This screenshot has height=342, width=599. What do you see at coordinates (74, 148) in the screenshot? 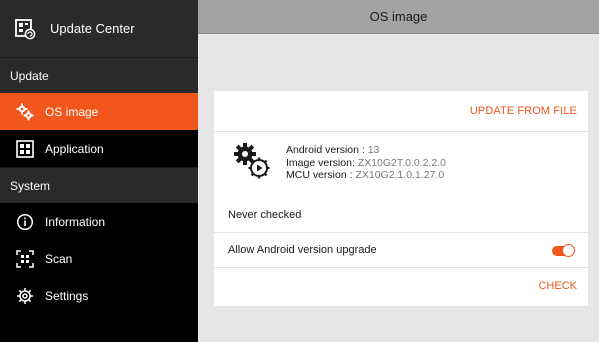
I see `sidebar-item-label: Application` at bounding box center [74, 148].